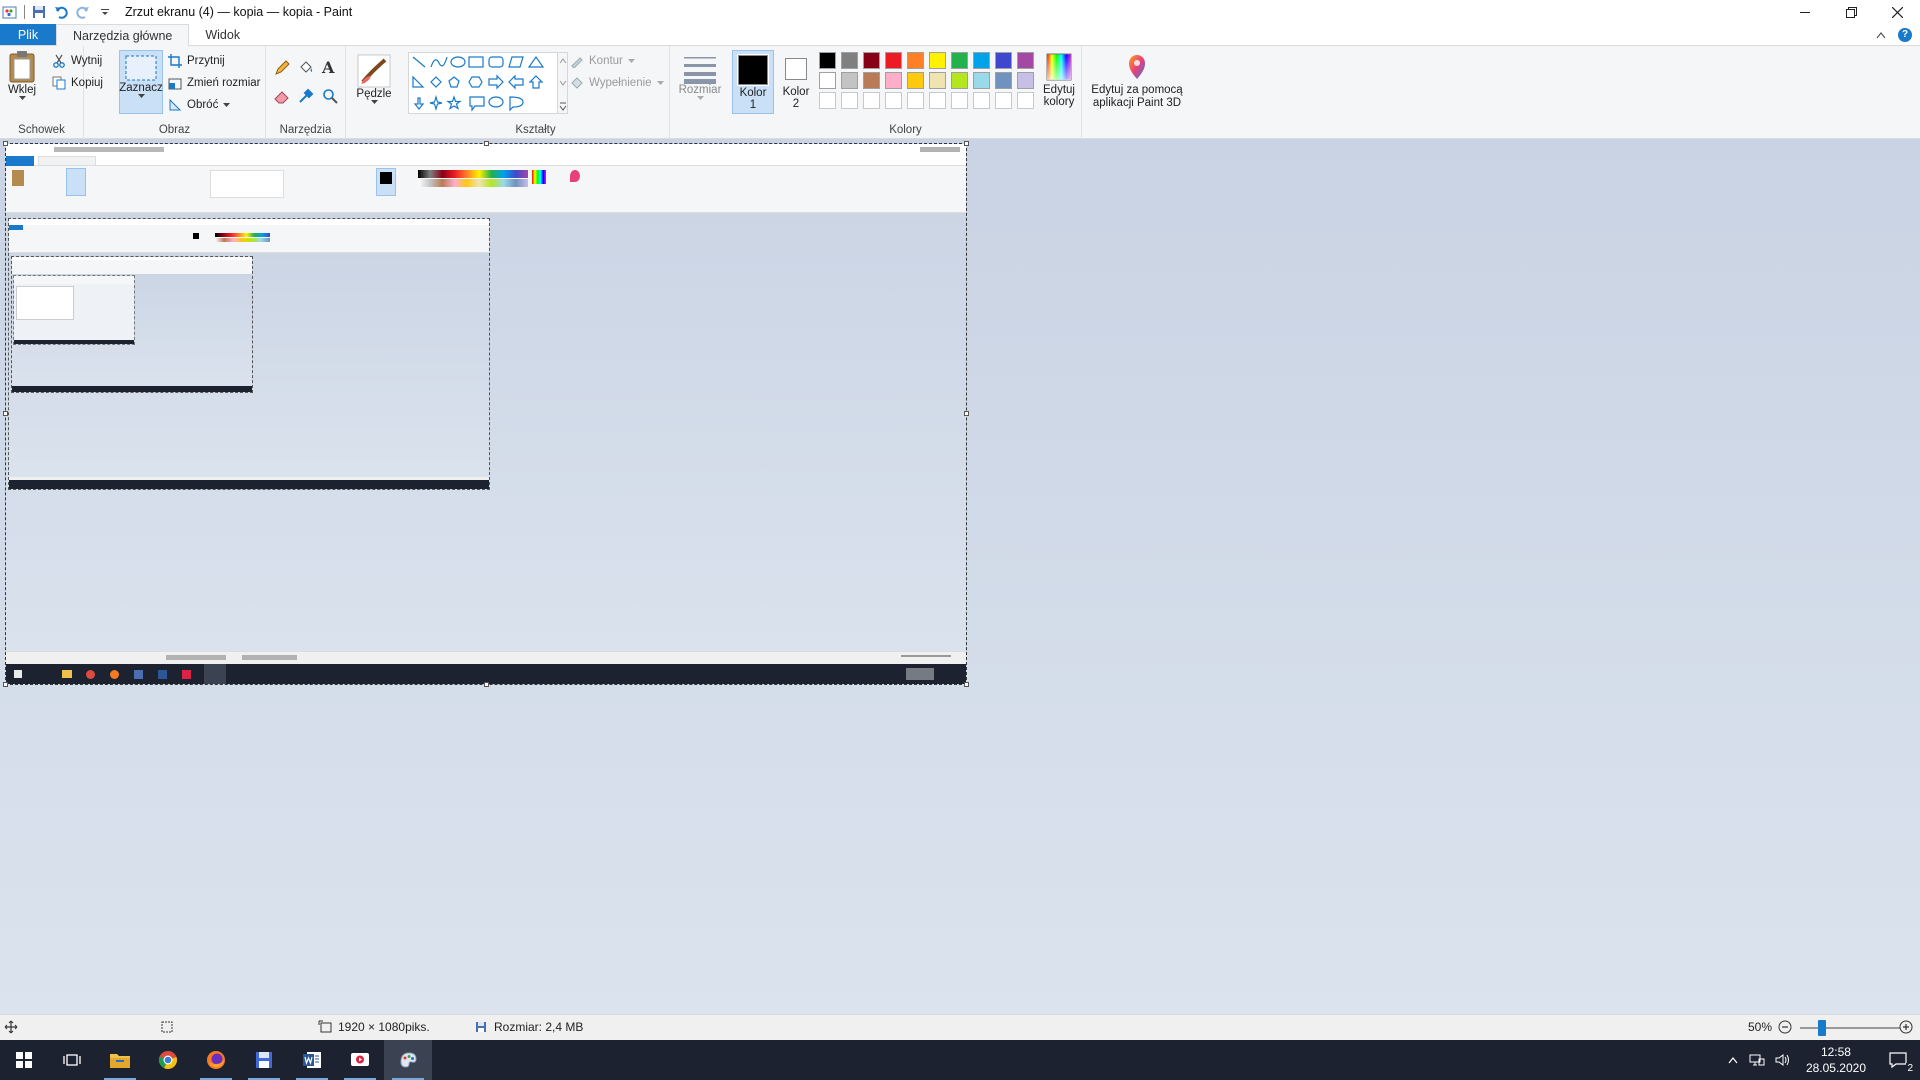 The image size is (1920, 1080). What do you see at coordinates (563, 83) in the screenshot?
I see `shapes-scrollbar` at bounding box center [563, 83].